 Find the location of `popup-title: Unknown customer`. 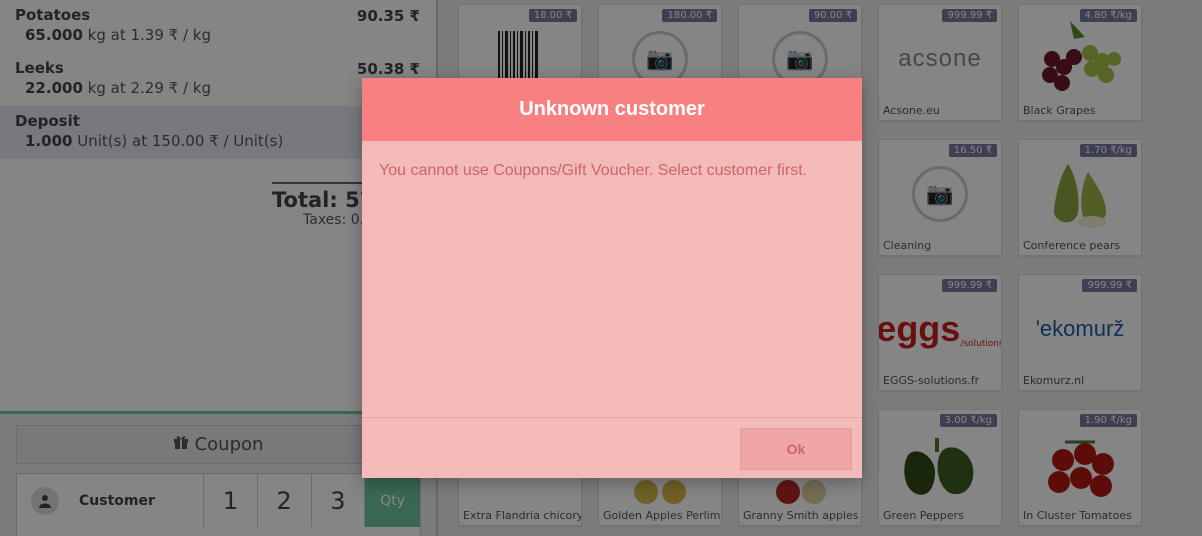

popup-title: Unknown customer is located at coordinates (612, 109).